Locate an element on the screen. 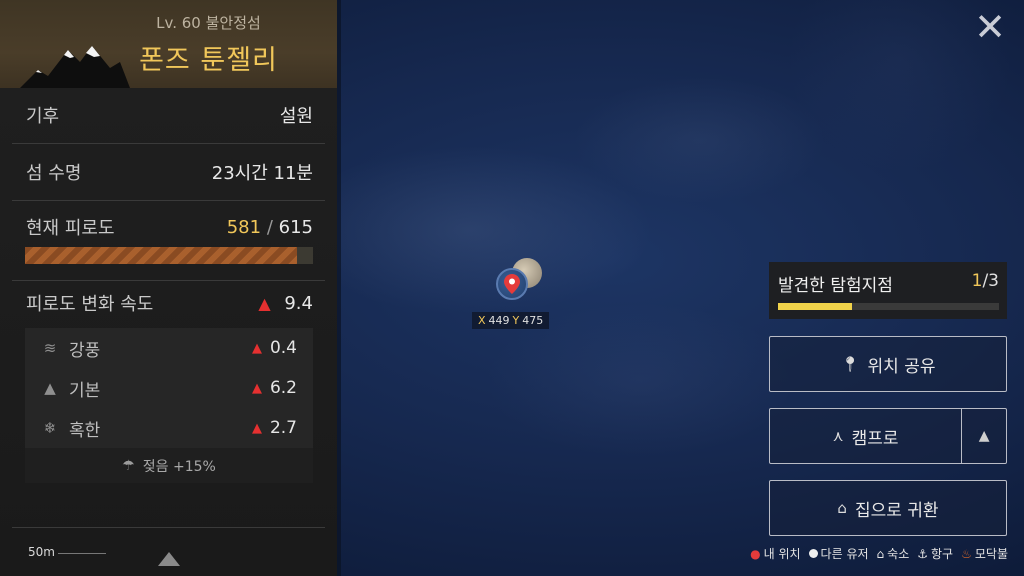 The image size is (1024, 576). return-home-button: ⌂ 집으로 귀환 is located at coordinates (888, 508).